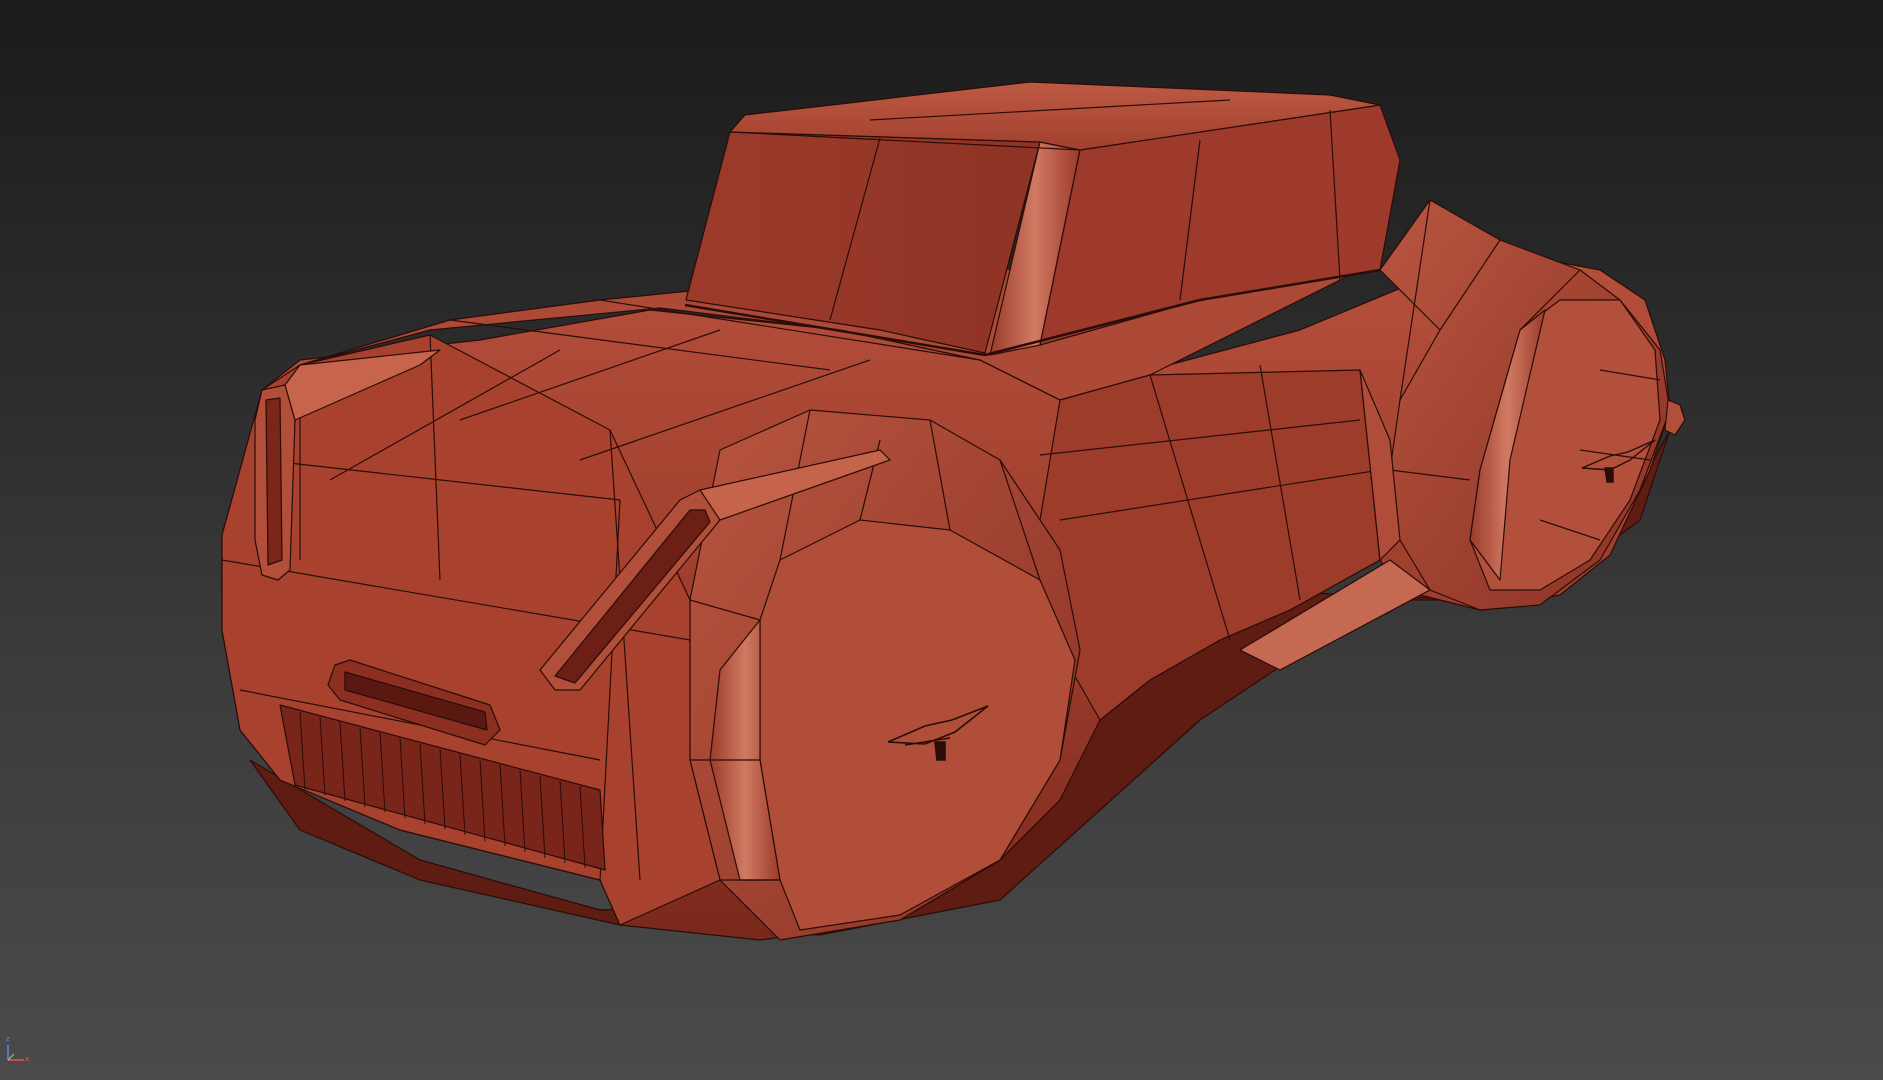  Describe the element at coordinates (18, 1051) in the screenshot. I see `axis-gizmo: z x` at that location.